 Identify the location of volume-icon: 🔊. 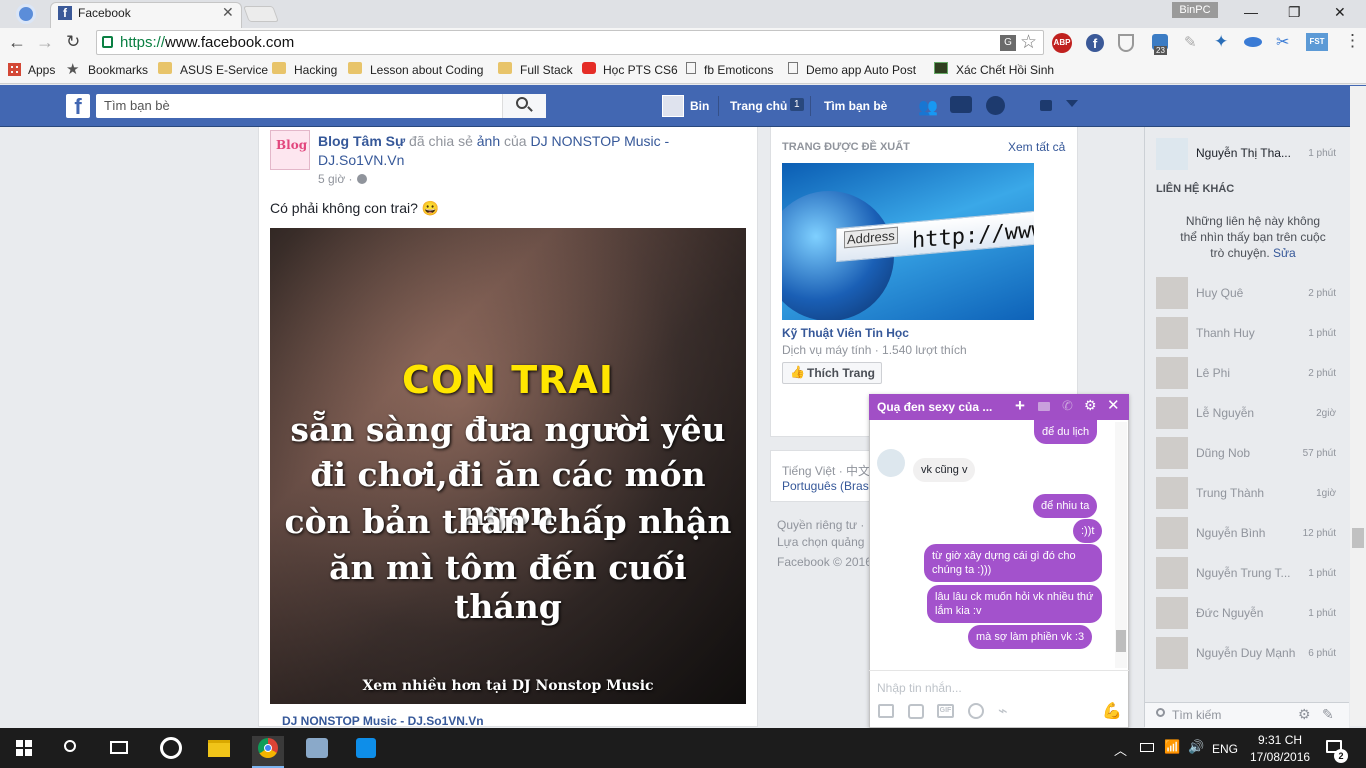
(1196, 747).